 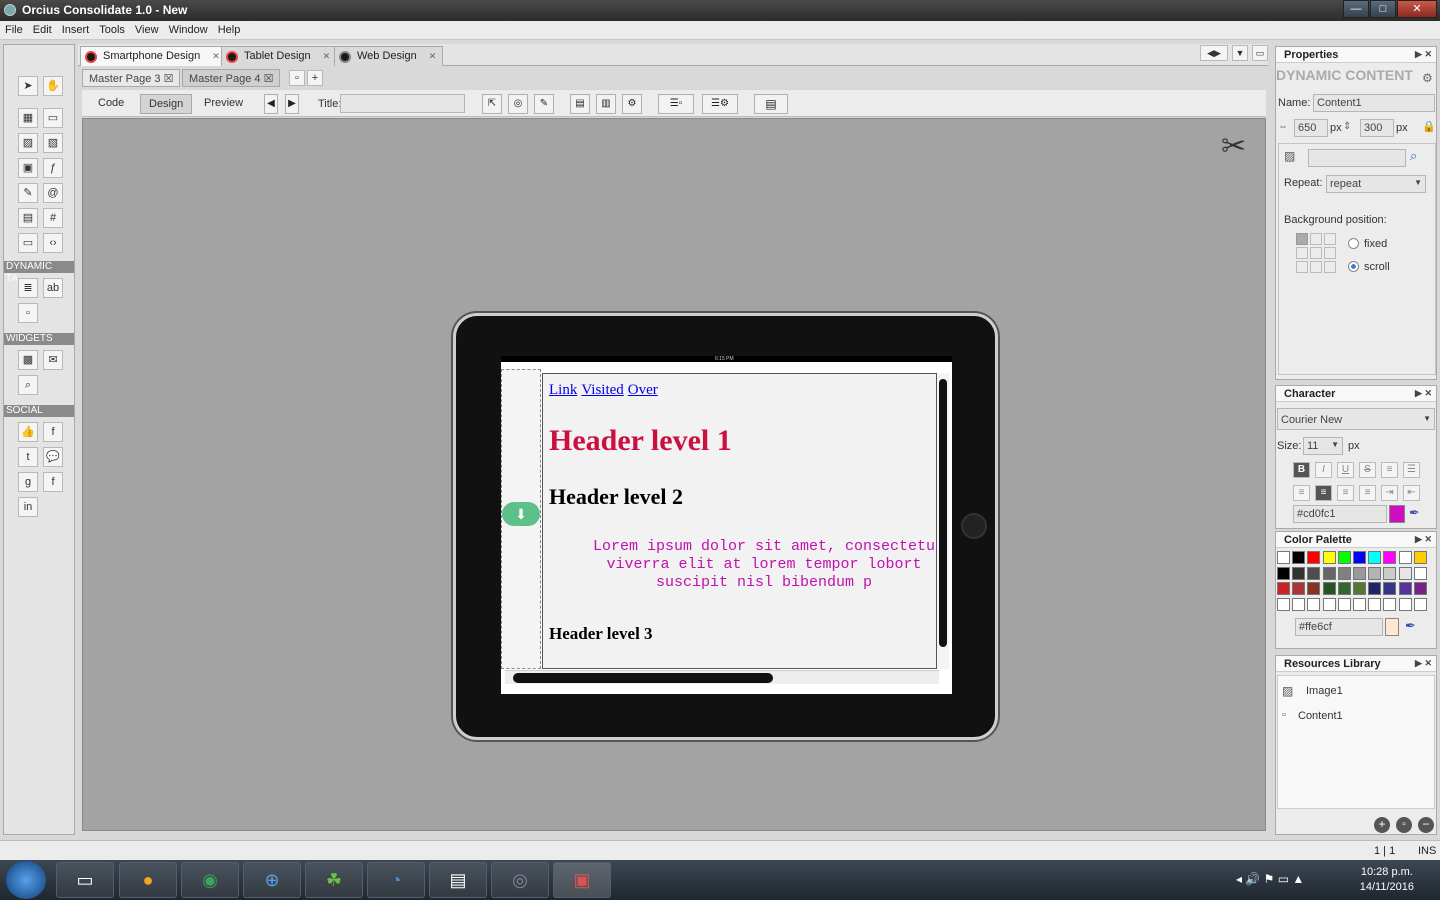 I want to click on cloud-download-icon: ⬇, so click(x=521, y=514).